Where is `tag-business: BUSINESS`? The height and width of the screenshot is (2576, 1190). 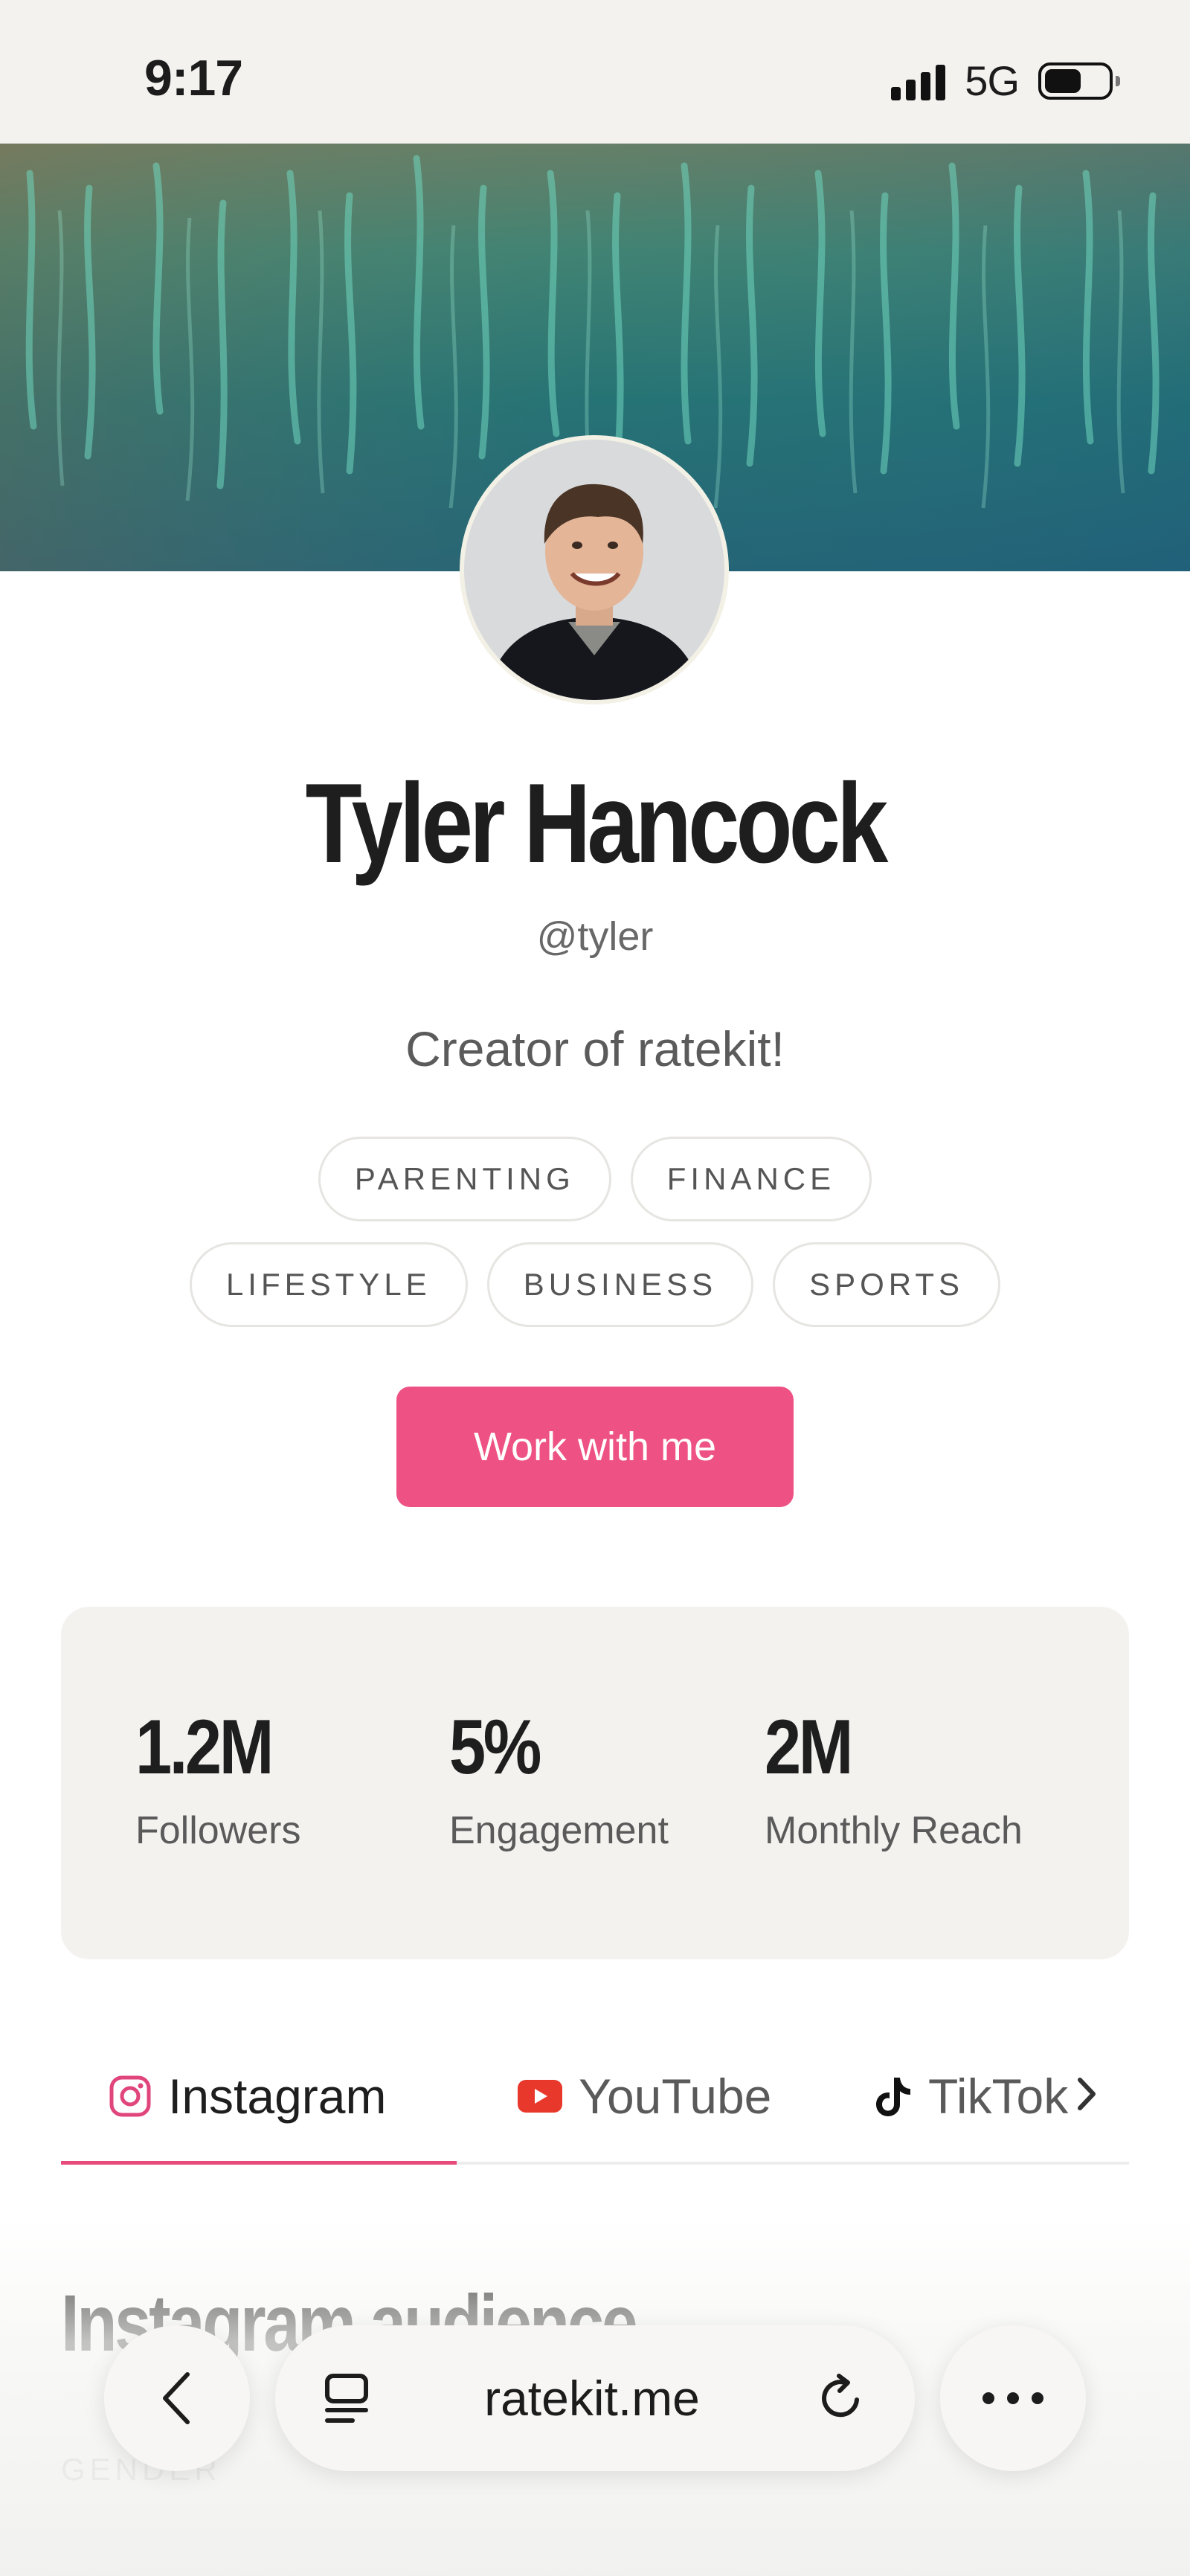 tag-business: BUSINESS is located at coordinates (620, 1284).